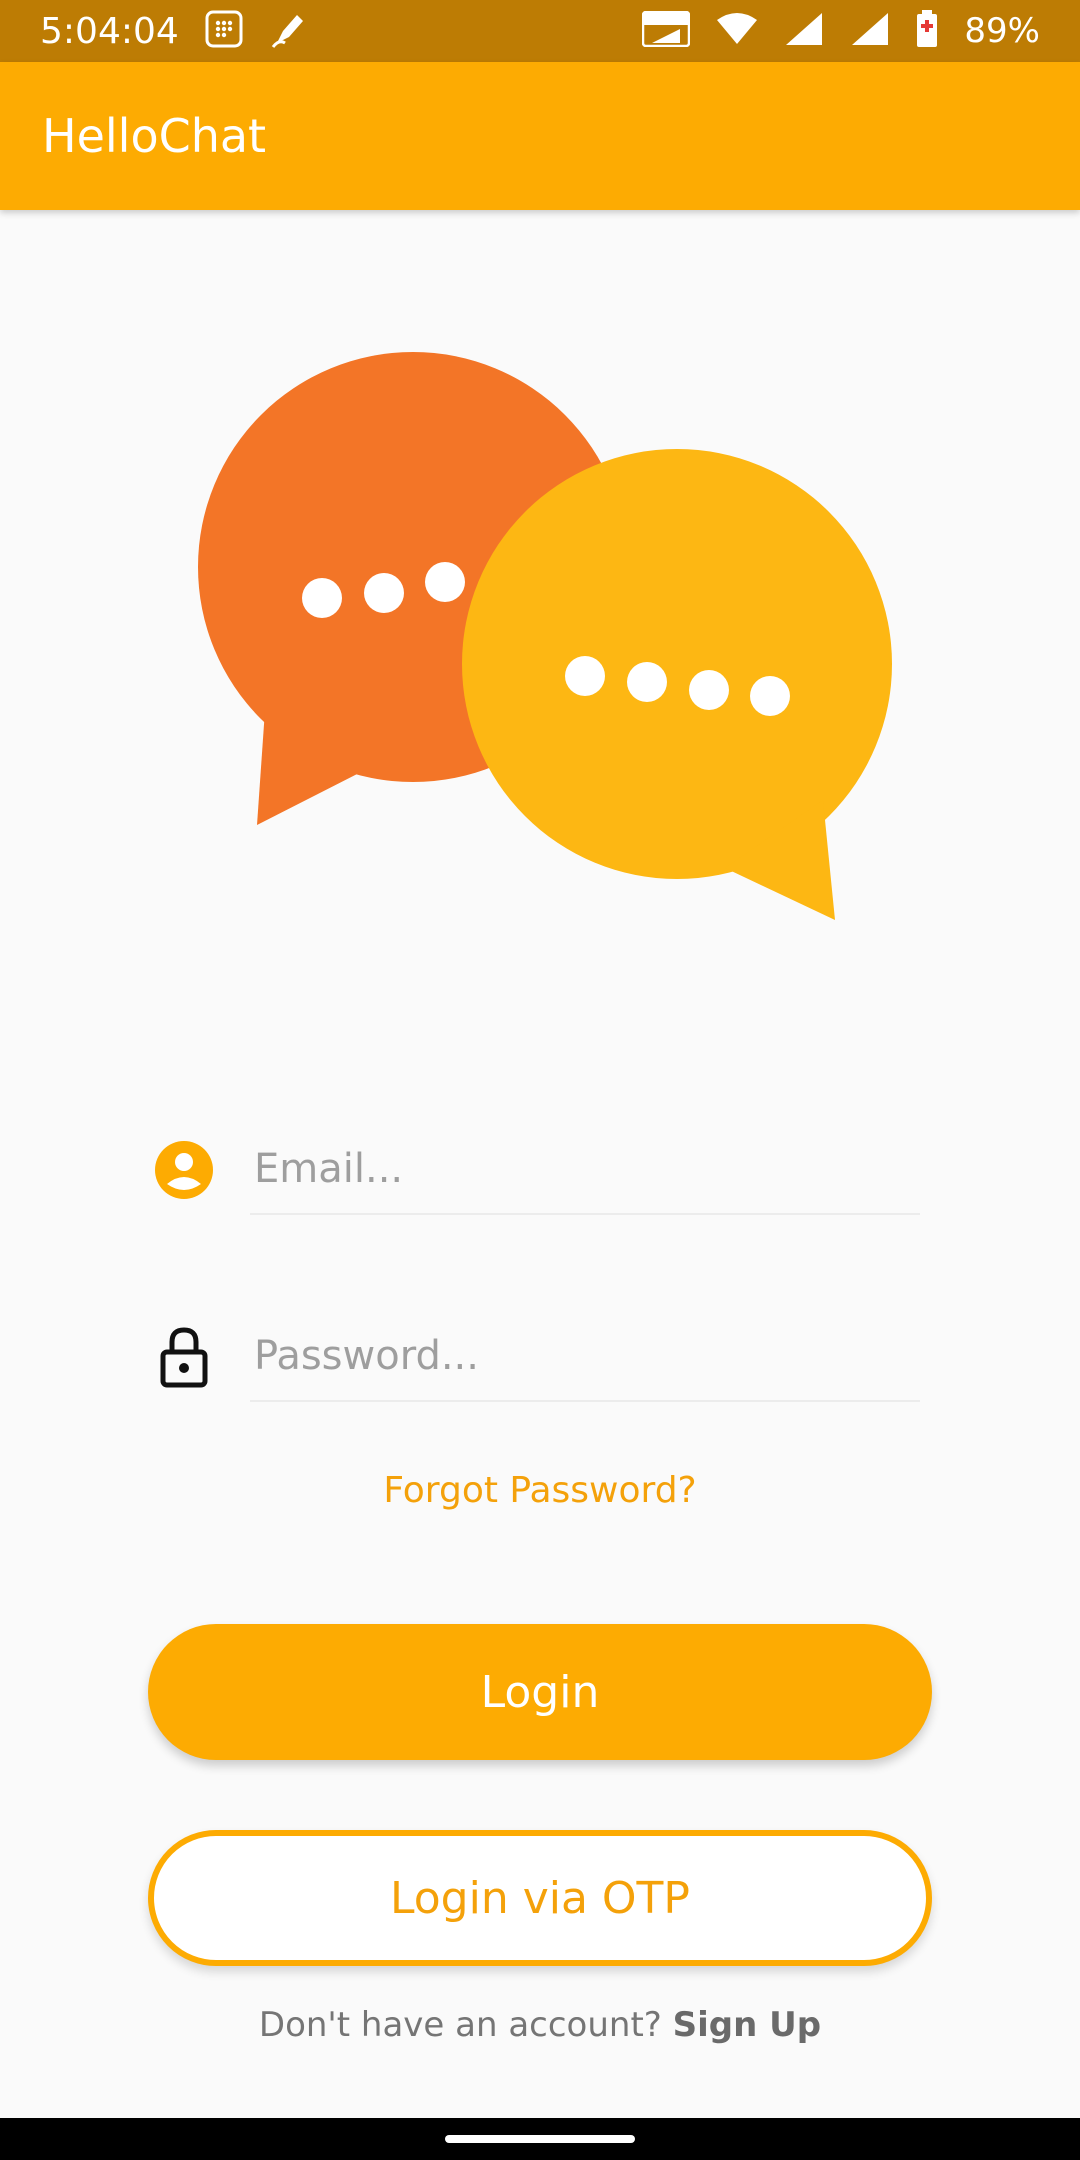 The image size is (1080, 2160). Describe the element at coordinates (1002, 31) in the screenshot. I see `battery-percent: 89%` at that location.